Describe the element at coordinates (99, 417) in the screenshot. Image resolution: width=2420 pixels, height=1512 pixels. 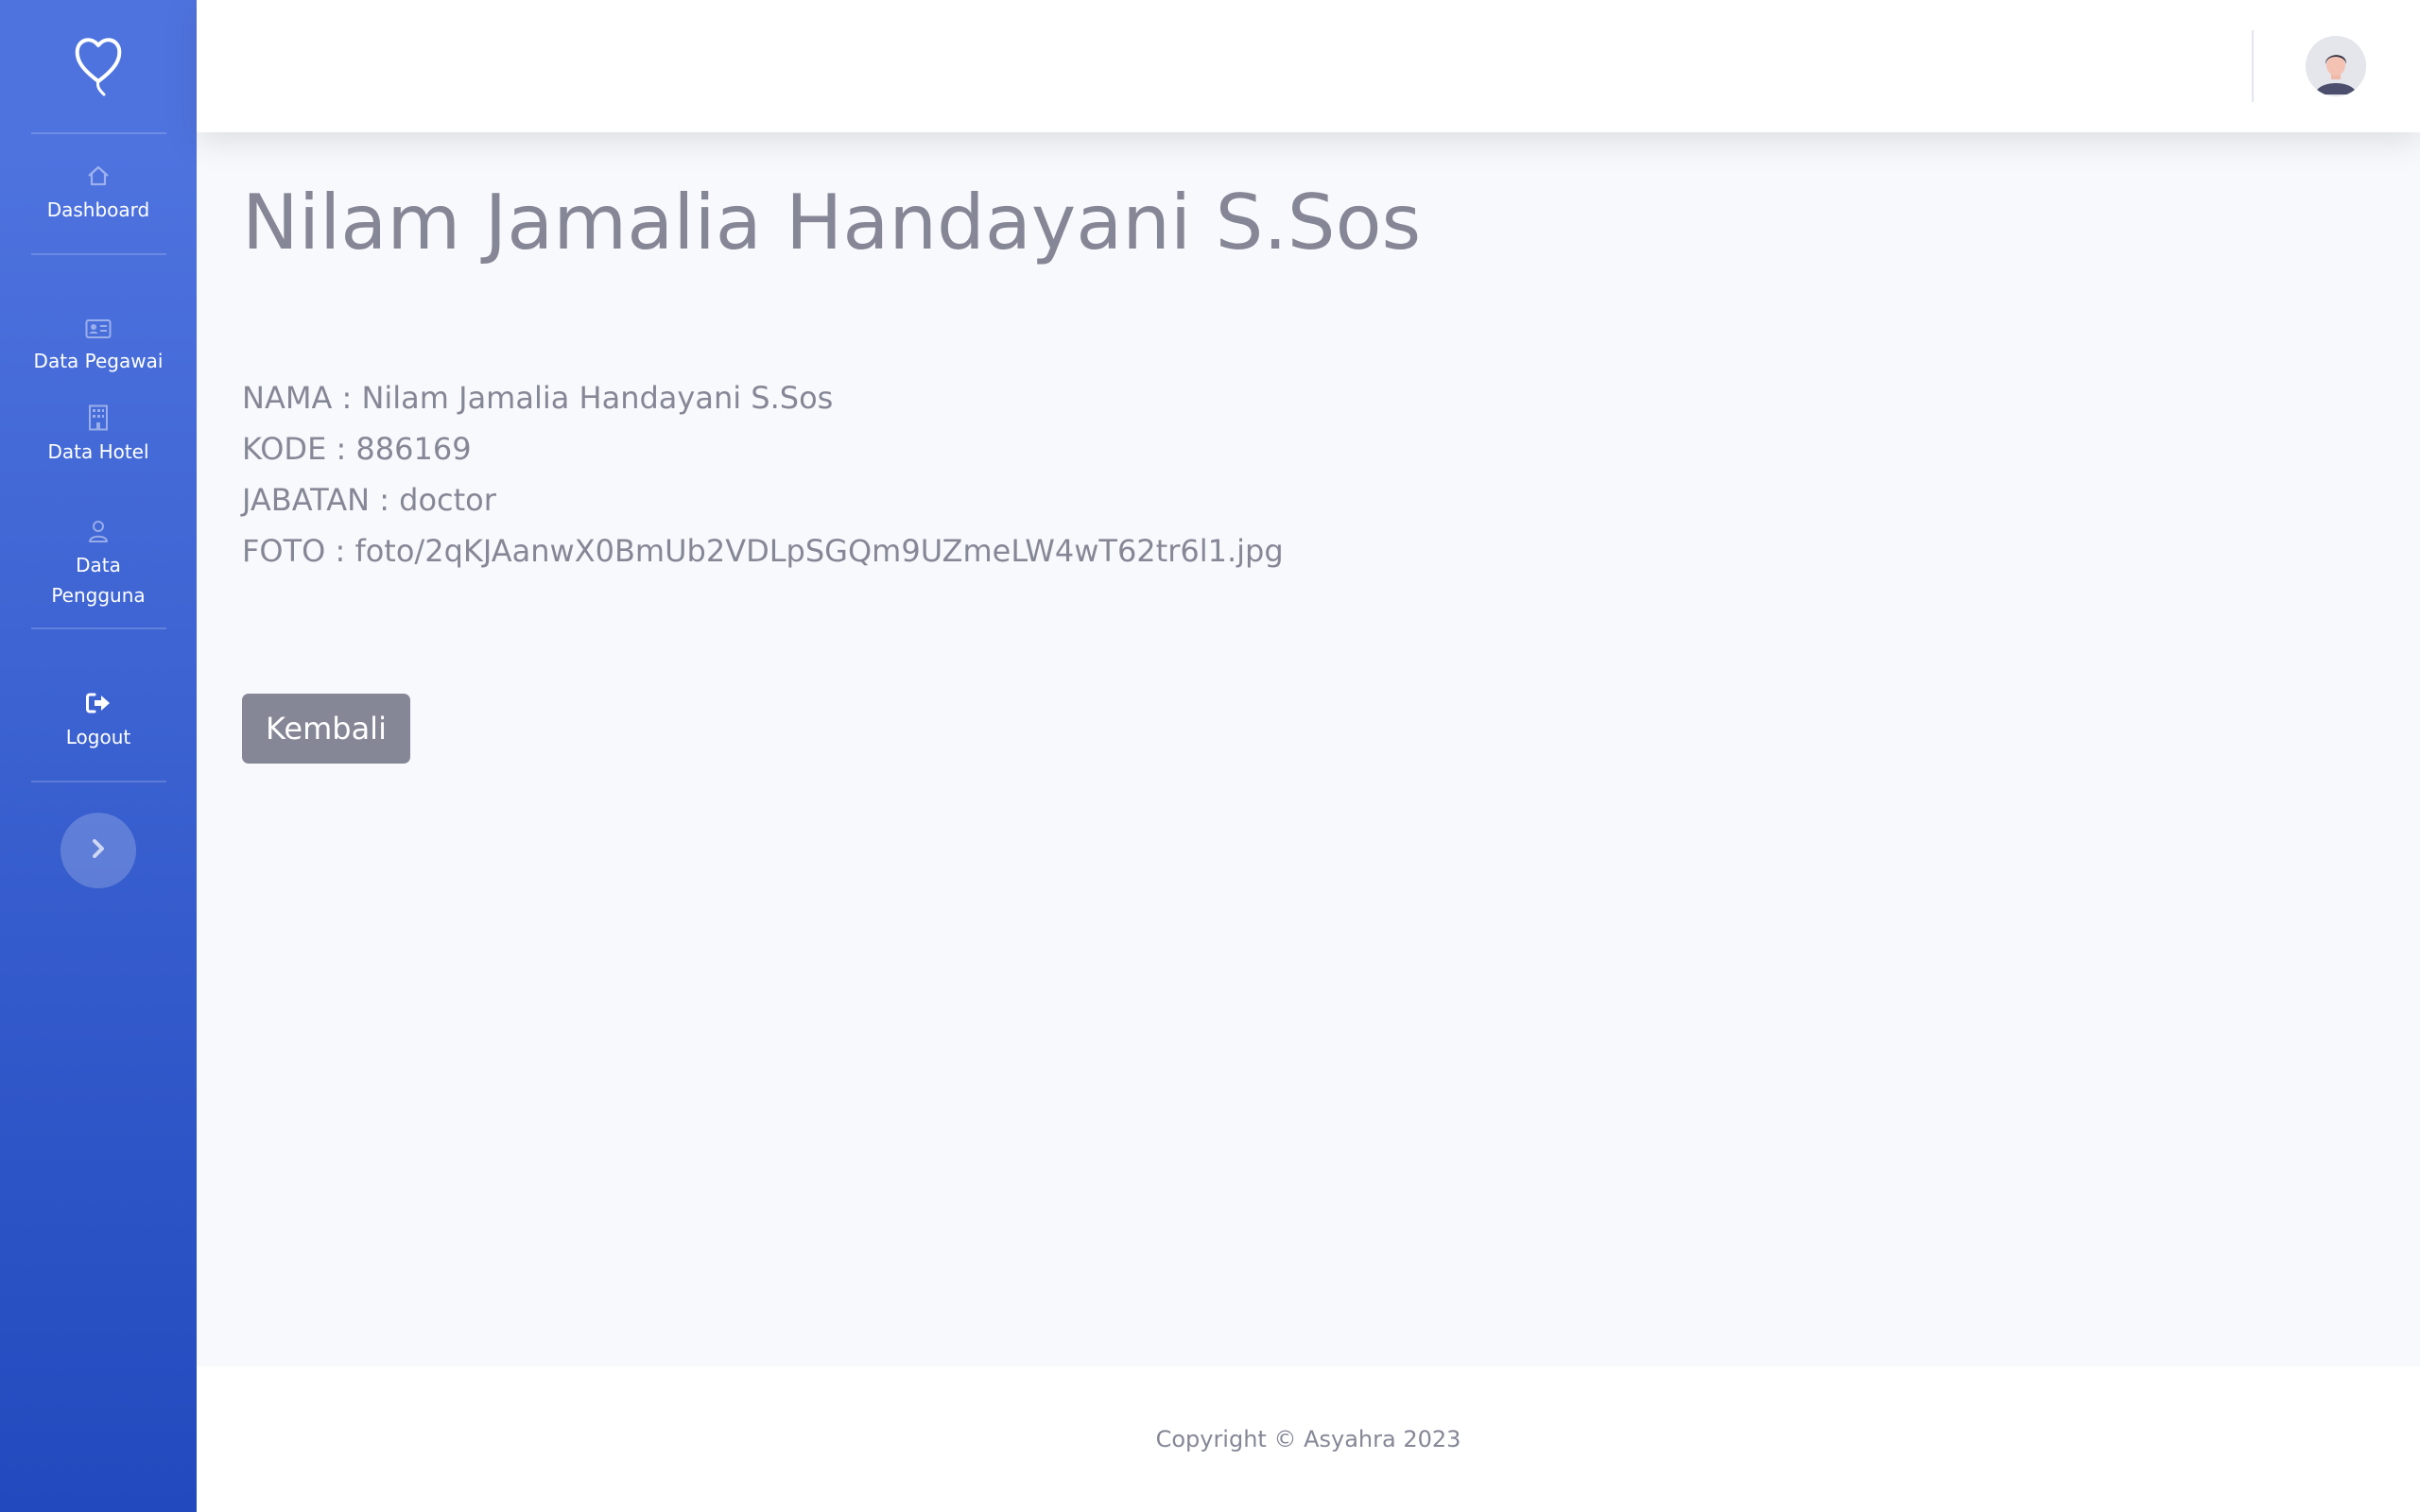
I see `building-icon` at that location.